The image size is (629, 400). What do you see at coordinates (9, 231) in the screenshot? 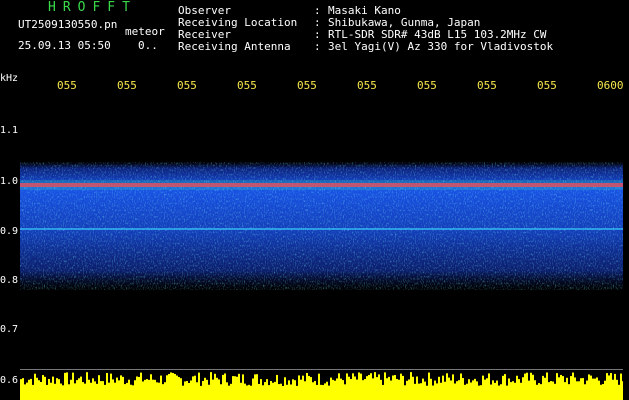
I see `y-tick-label: 0.9` at bounding box center [9, 231].